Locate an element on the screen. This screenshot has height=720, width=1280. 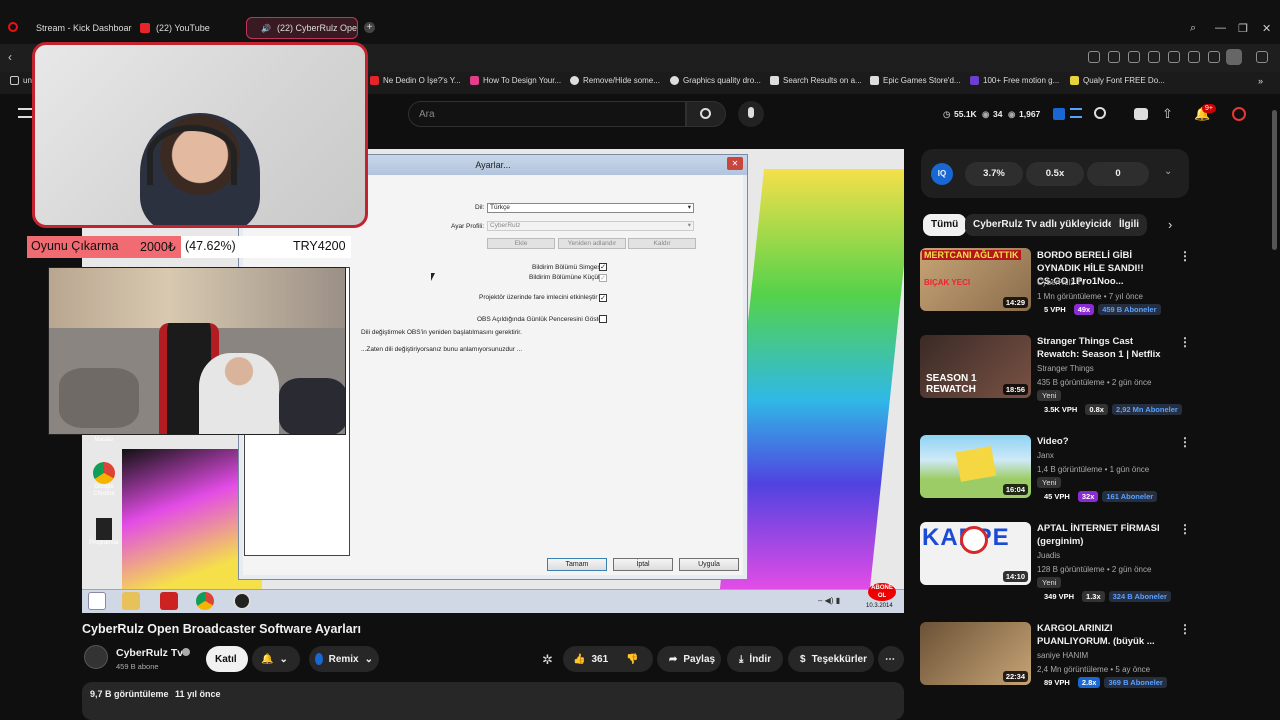
chevron-right-icon: › is located at coordinates (1170, 224).